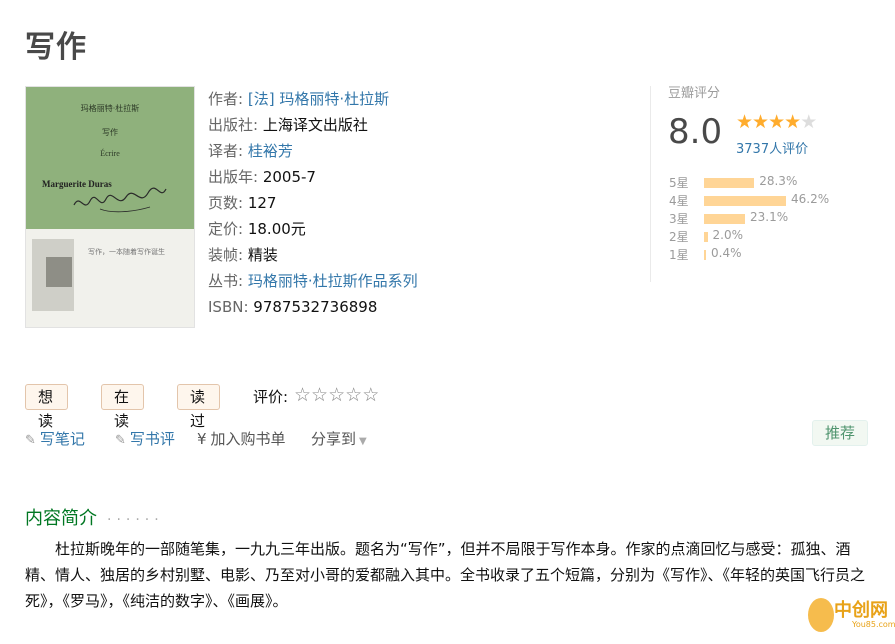 This screenshot has width=895, height=644. Describe the element at coordinates (110, 153) in the screenshot. I see `cover-title-fr: Écrire` at that location.